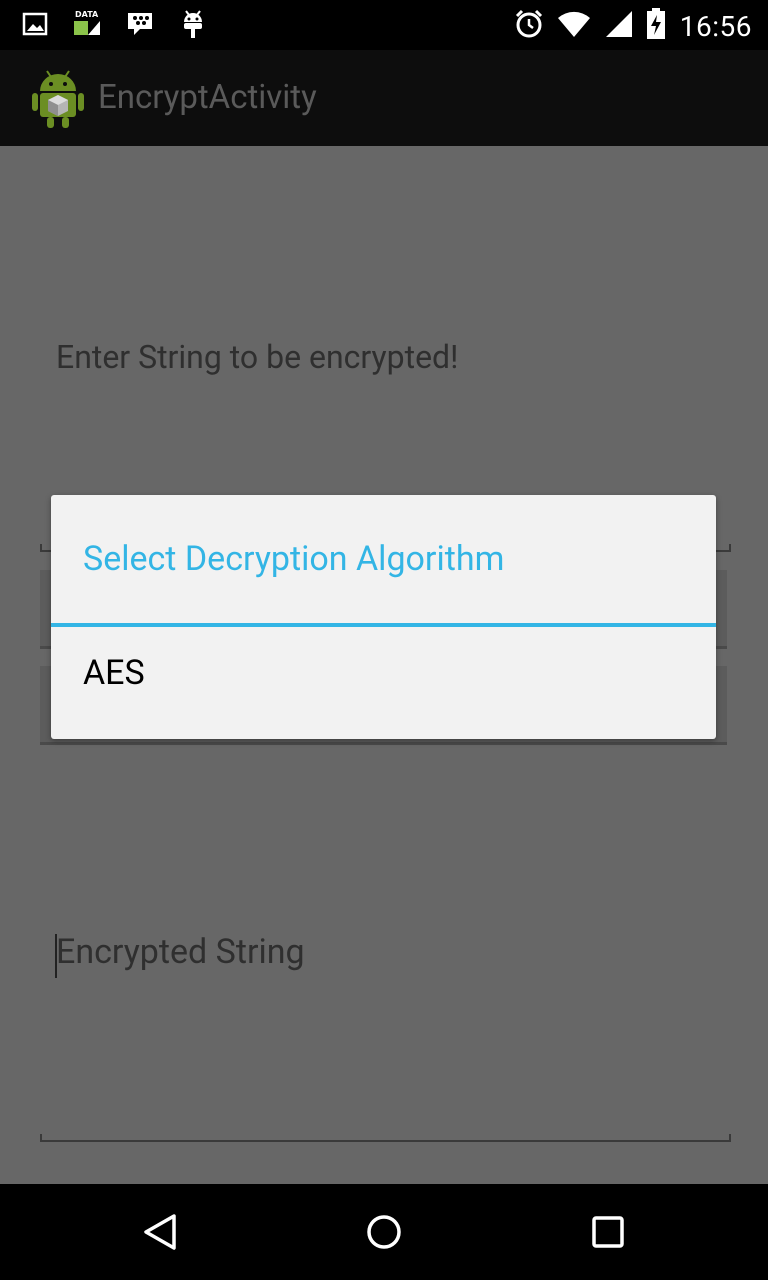  What do you see at coordinates (180, 952) in the screenshot?
I see `encrypted-string-placeholder: Encrypted String` at bounding box center [180, 952].